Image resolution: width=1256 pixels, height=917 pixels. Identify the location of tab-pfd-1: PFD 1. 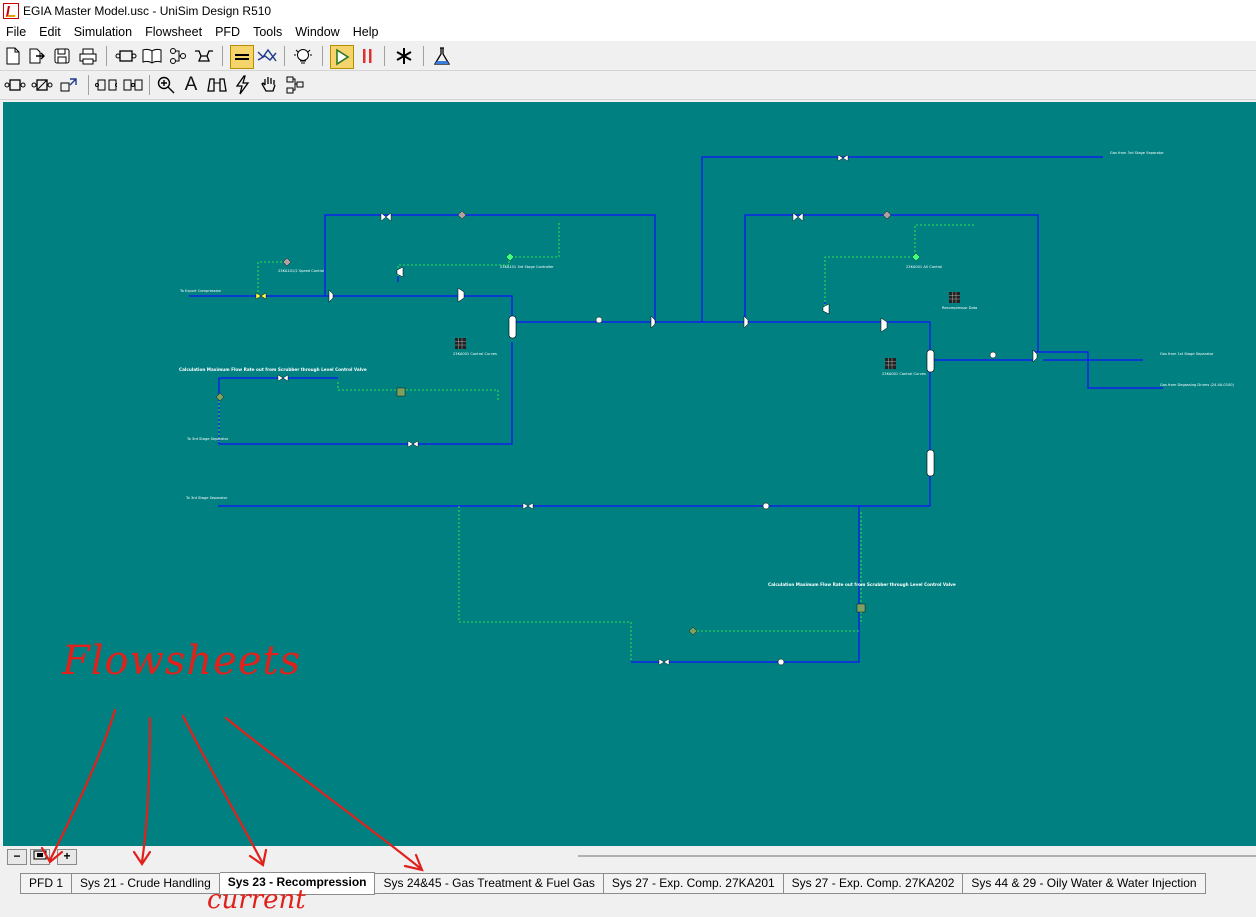
(46, 883).